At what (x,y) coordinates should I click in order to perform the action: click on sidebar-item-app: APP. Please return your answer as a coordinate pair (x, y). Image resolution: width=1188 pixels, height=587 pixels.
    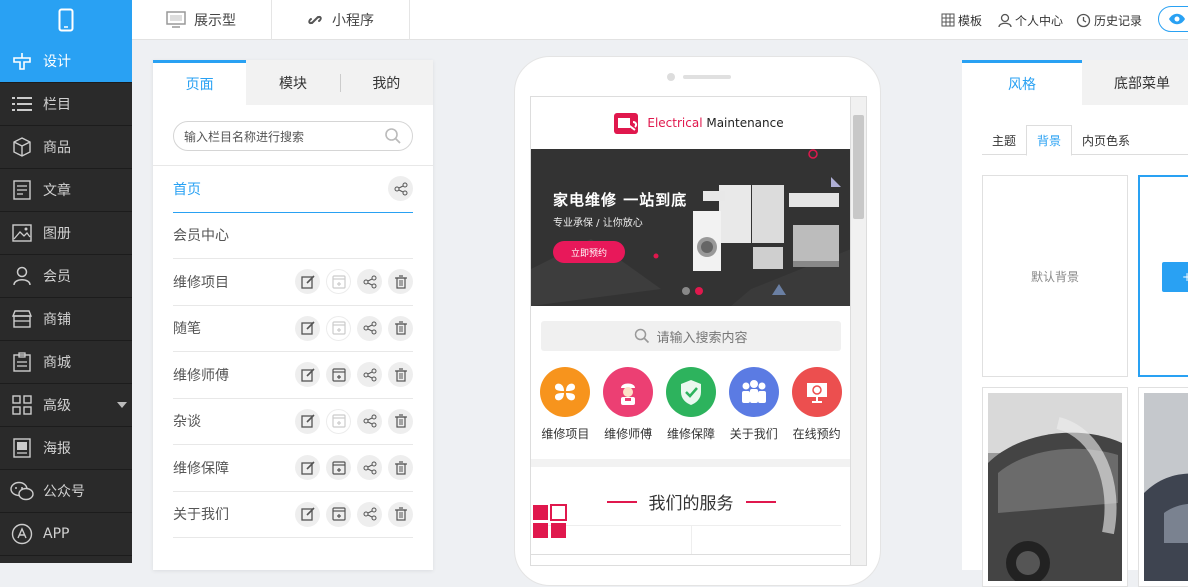
    Looking at the image, I should click on (66, 534).